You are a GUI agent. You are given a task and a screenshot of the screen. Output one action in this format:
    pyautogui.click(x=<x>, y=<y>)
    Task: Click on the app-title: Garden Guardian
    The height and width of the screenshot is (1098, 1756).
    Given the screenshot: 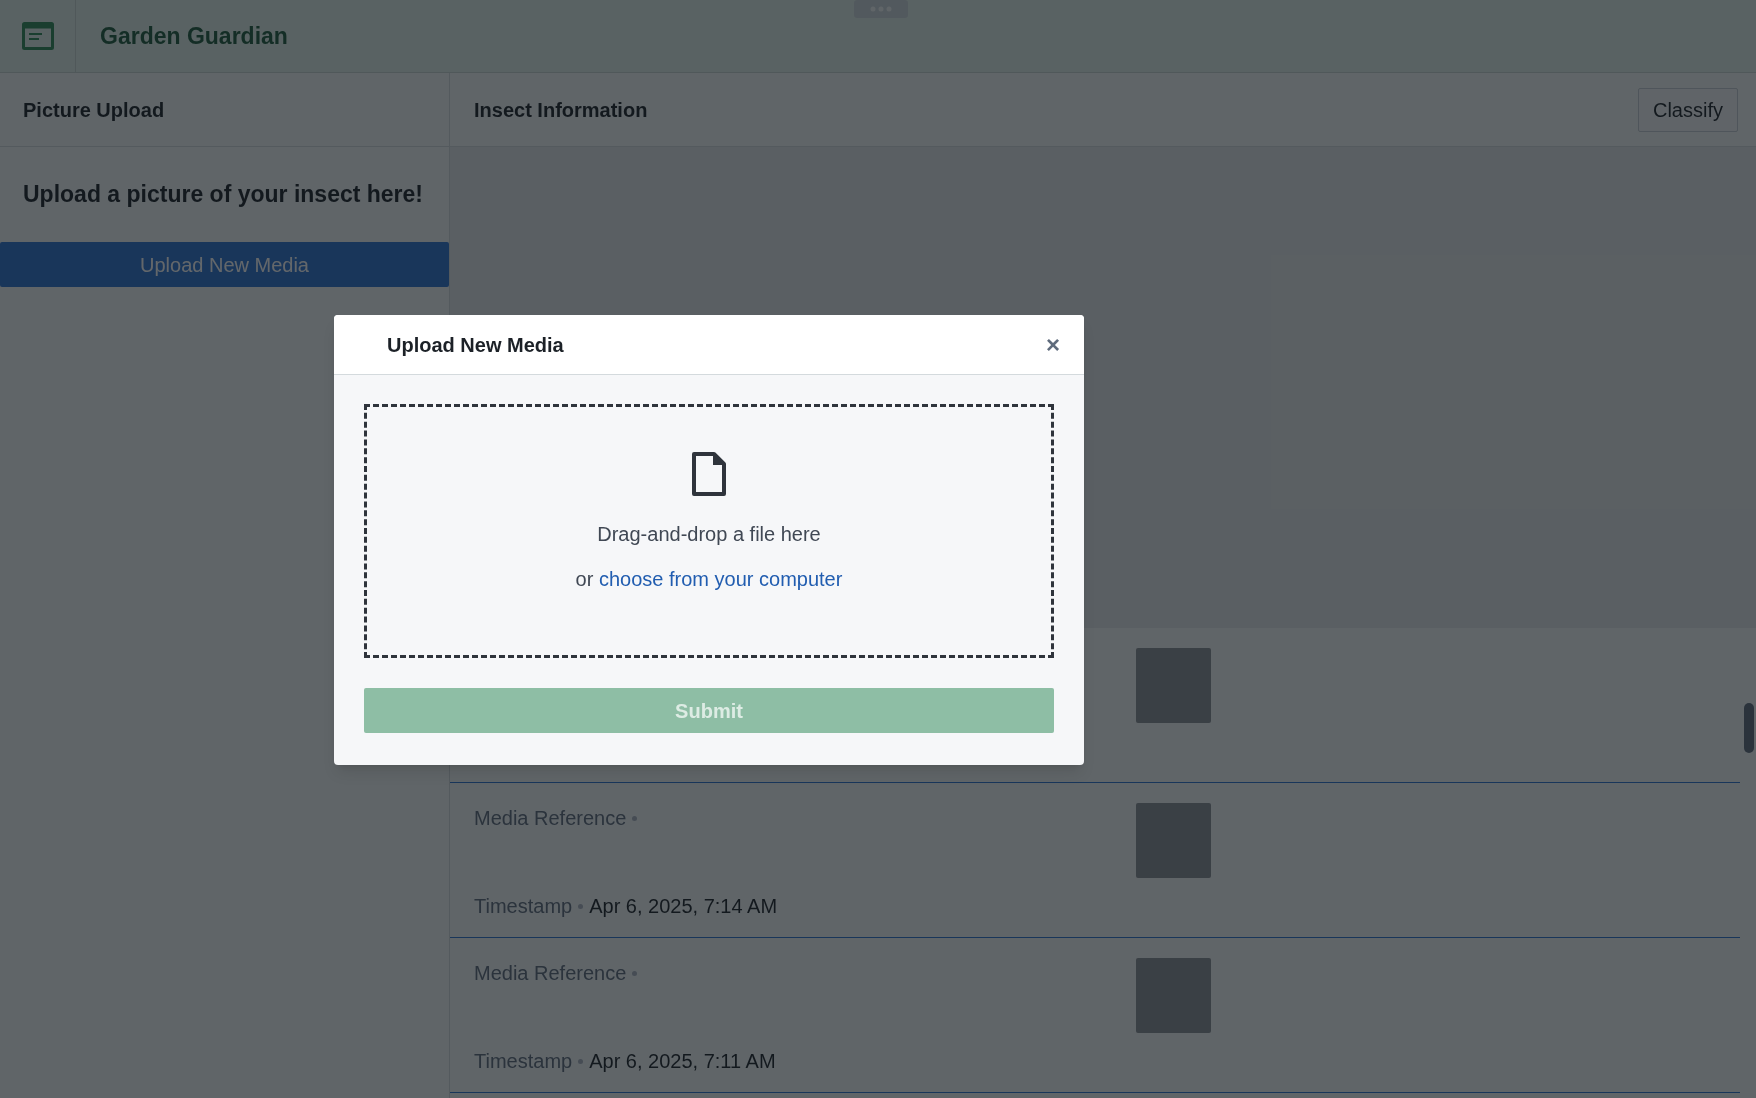 What is the action you would take?
    pyautogui.click(x=194, y=36)
    